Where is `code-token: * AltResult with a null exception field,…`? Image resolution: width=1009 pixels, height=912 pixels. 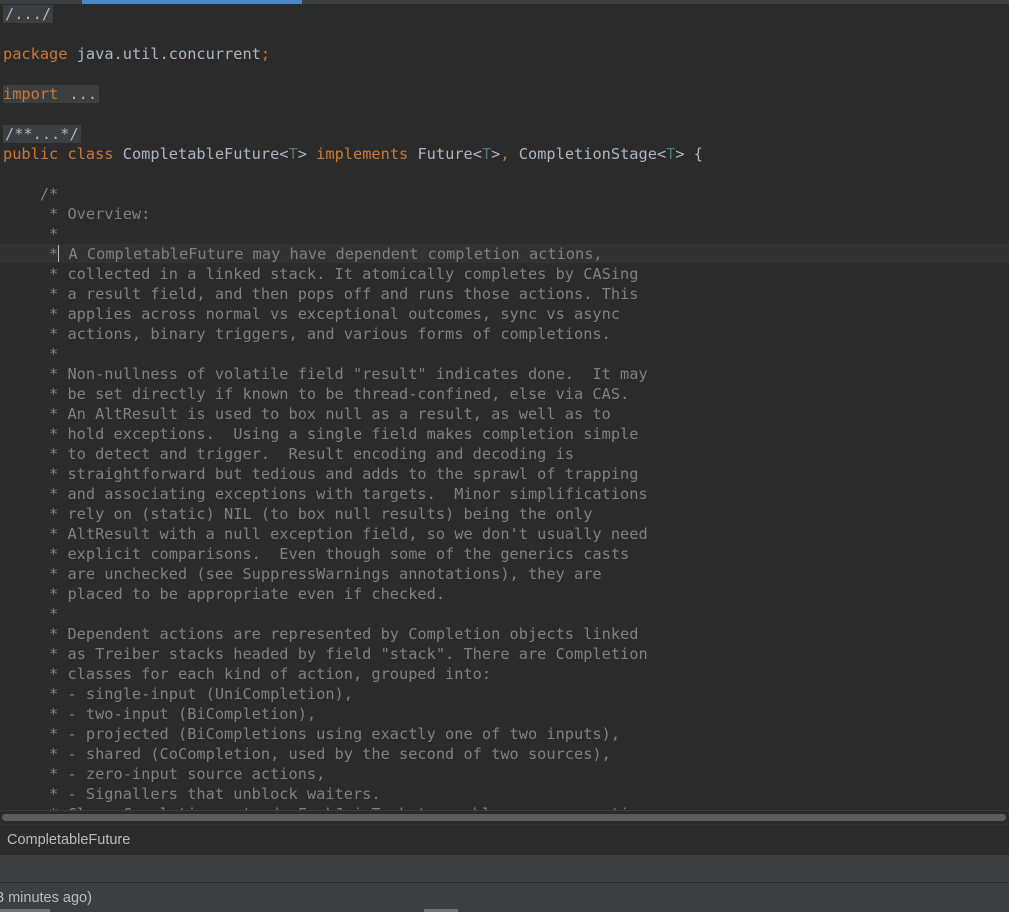
code-token: * AltResult with a null exception field,… is located at coordinates (325, 534).